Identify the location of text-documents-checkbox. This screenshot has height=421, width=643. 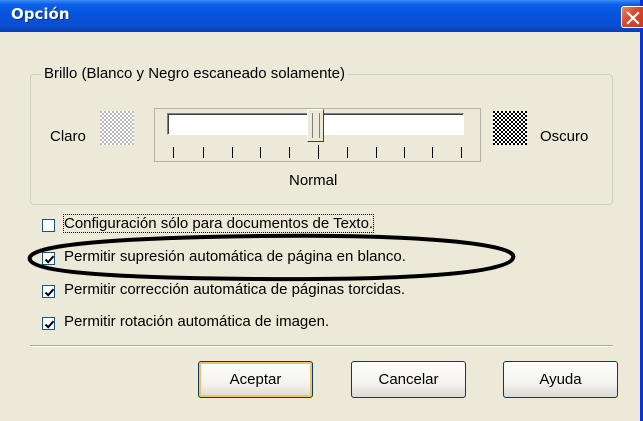
(48, 225).